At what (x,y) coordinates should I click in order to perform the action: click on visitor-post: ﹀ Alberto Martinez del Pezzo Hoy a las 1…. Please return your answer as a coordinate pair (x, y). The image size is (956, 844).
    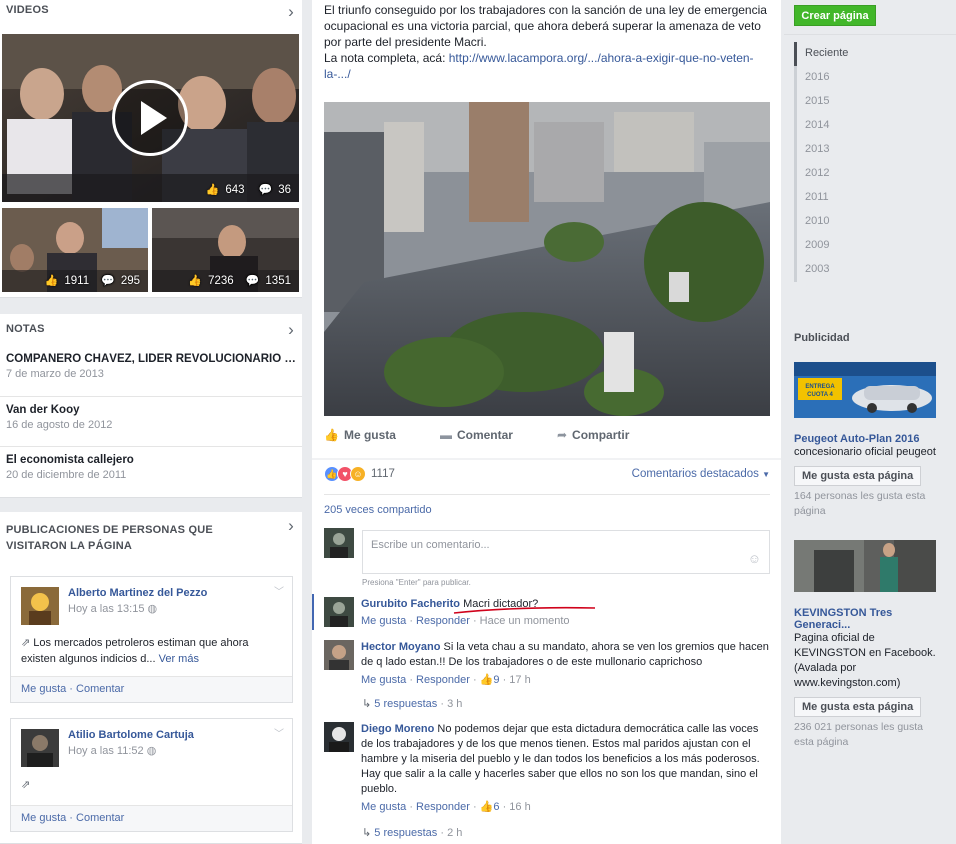
    Looking at the image, I should click on (151, 639).